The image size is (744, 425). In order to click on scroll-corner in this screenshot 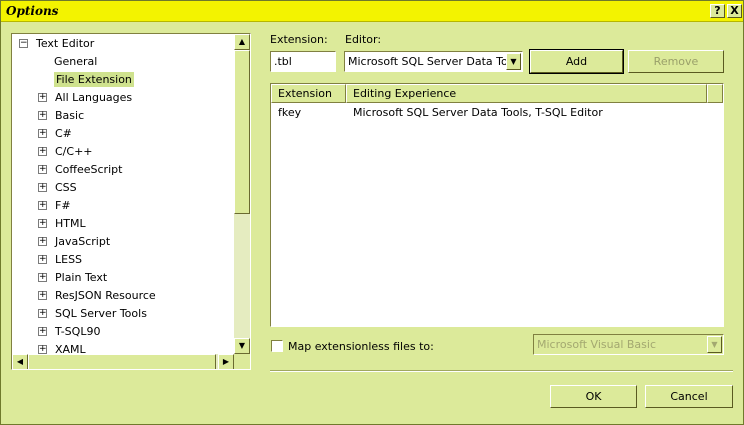, I will do `click(242, 361)`.